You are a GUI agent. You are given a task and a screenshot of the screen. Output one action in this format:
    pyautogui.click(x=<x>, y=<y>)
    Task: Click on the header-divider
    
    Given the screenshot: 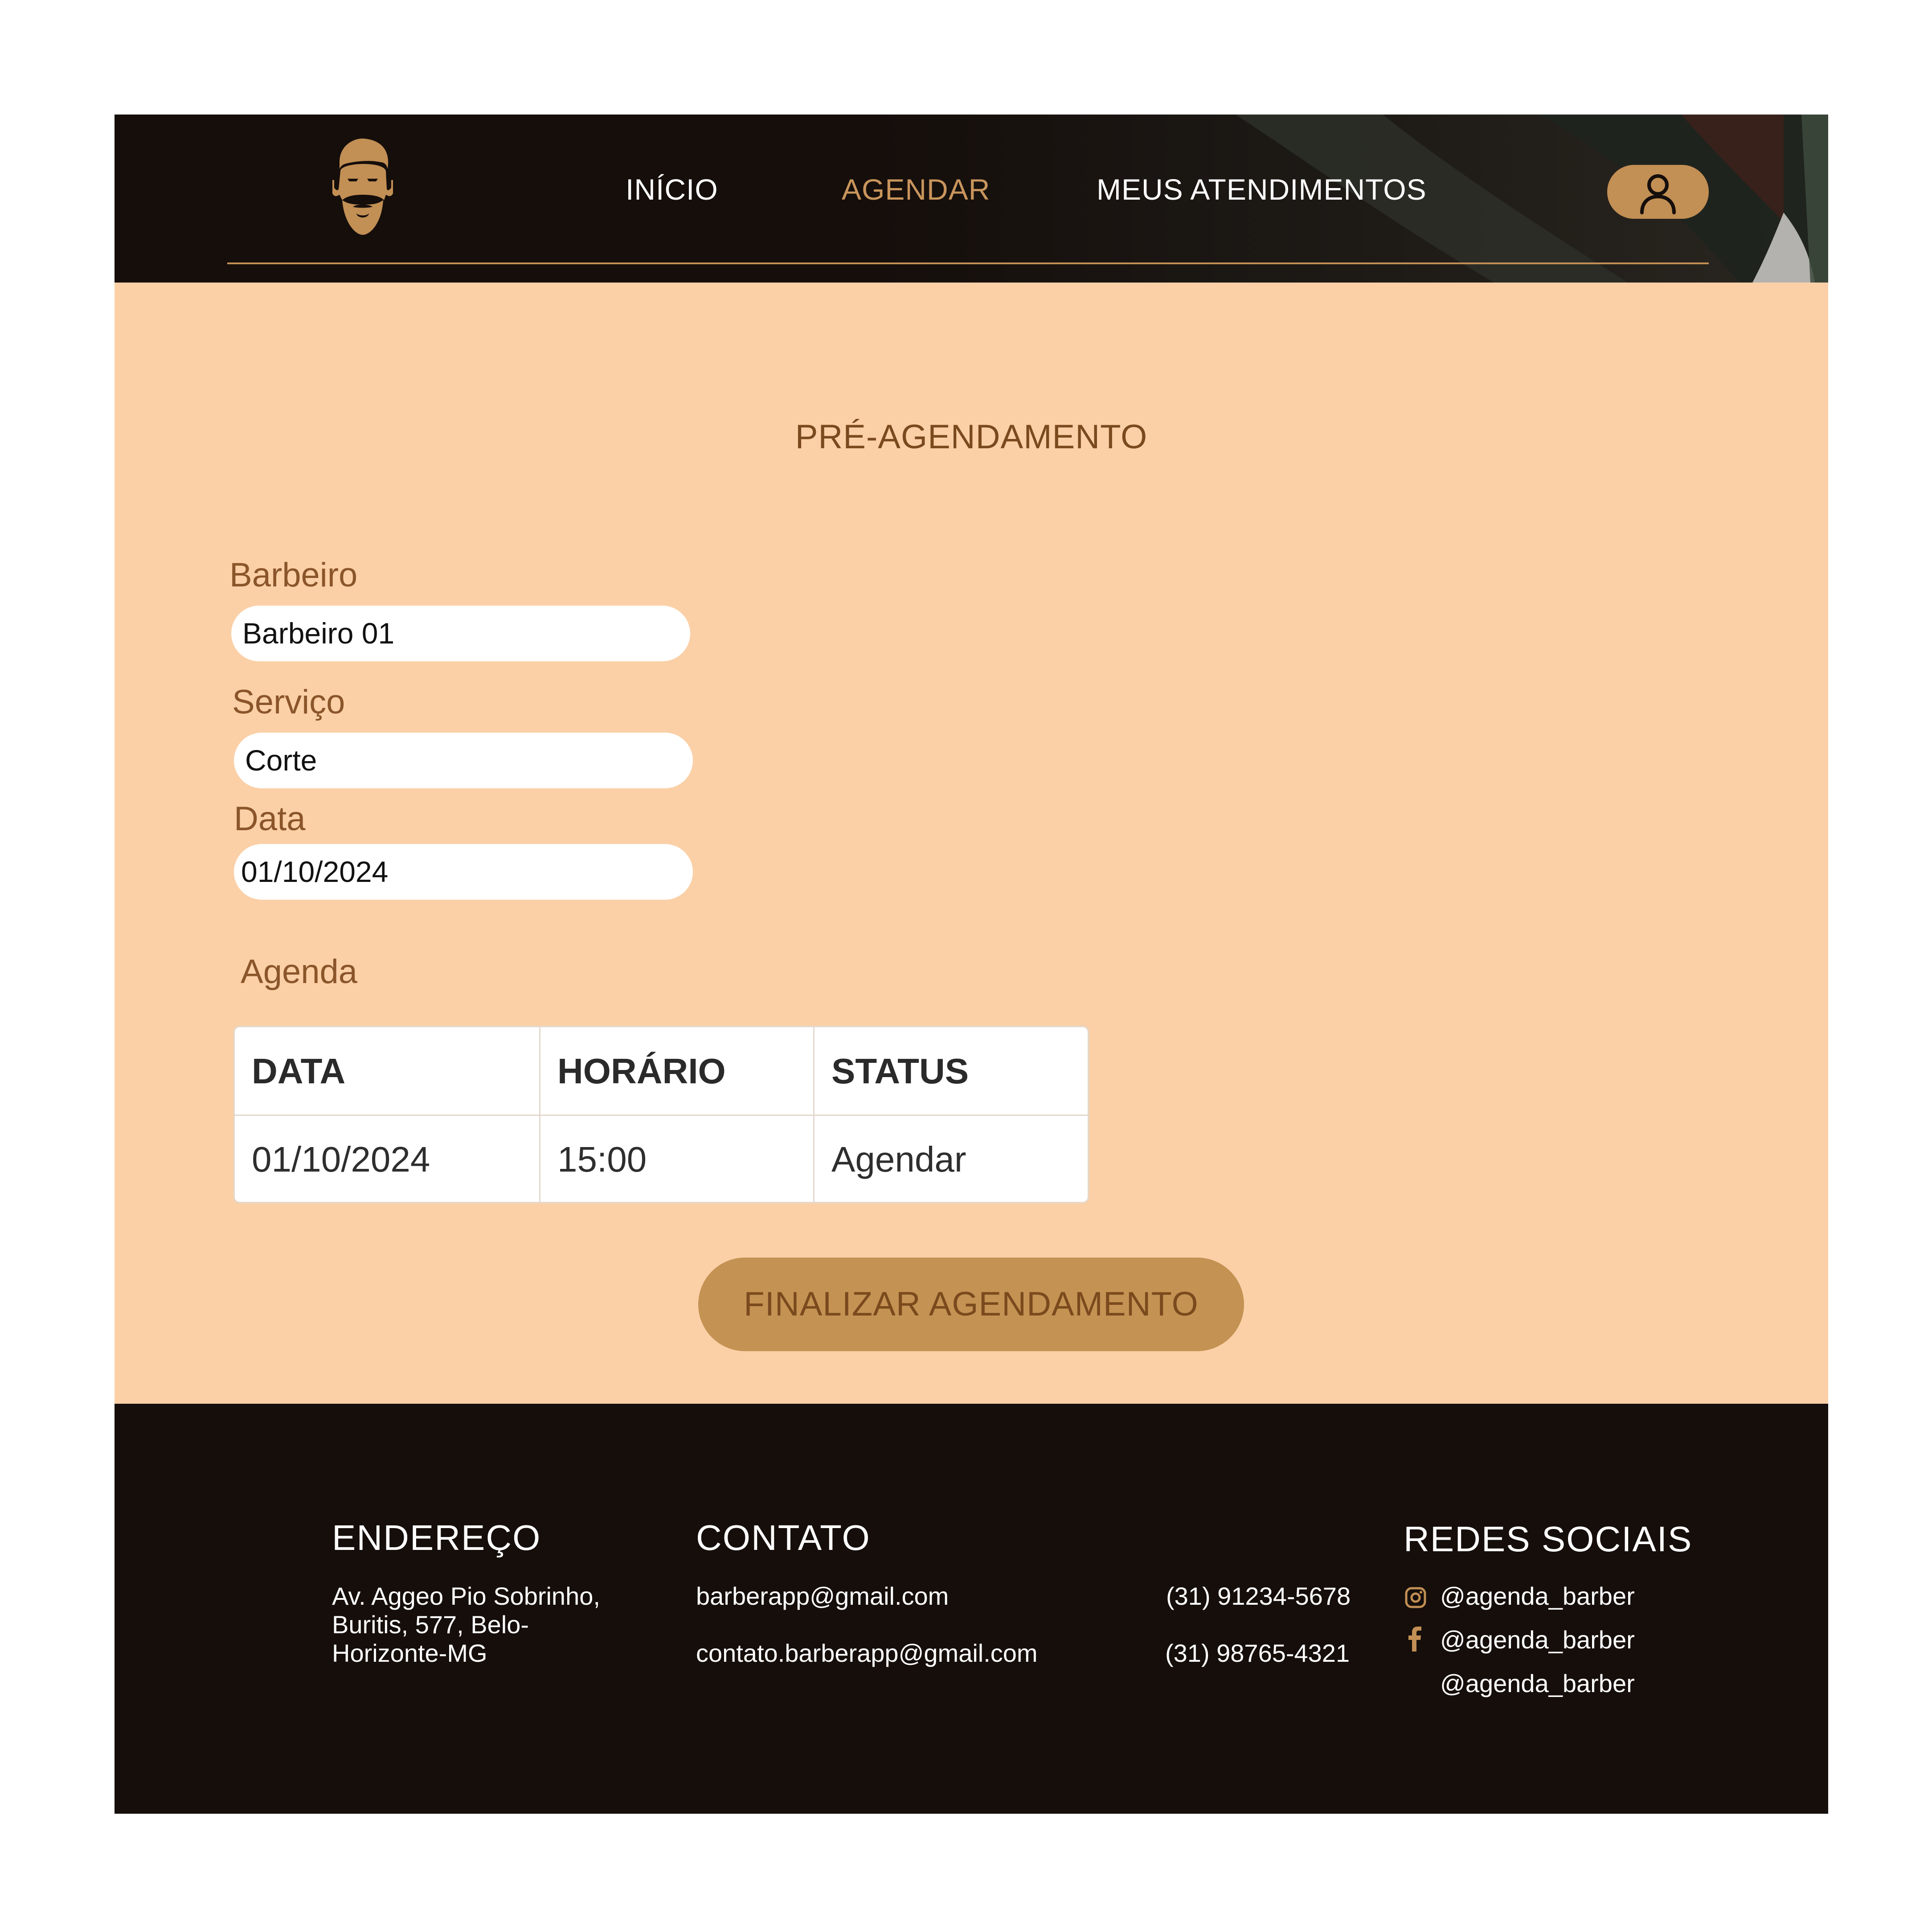 What is the action you would take?
    pyautogui.click(x=968, y=263)
    